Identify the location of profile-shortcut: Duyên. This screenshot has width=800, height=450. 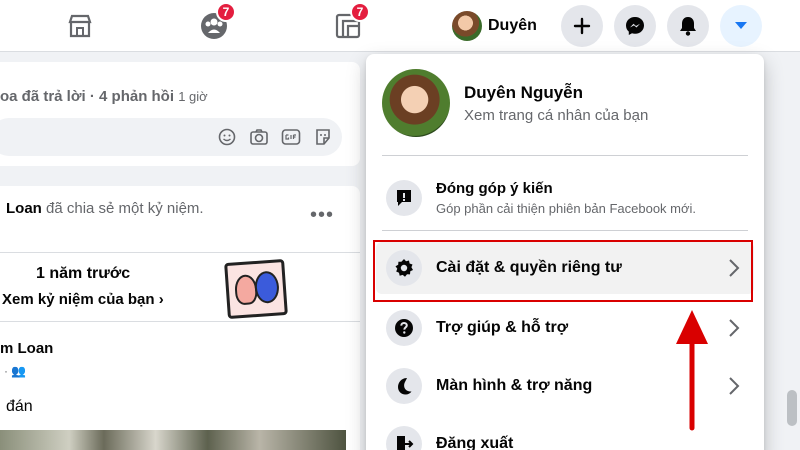
(495, 26).